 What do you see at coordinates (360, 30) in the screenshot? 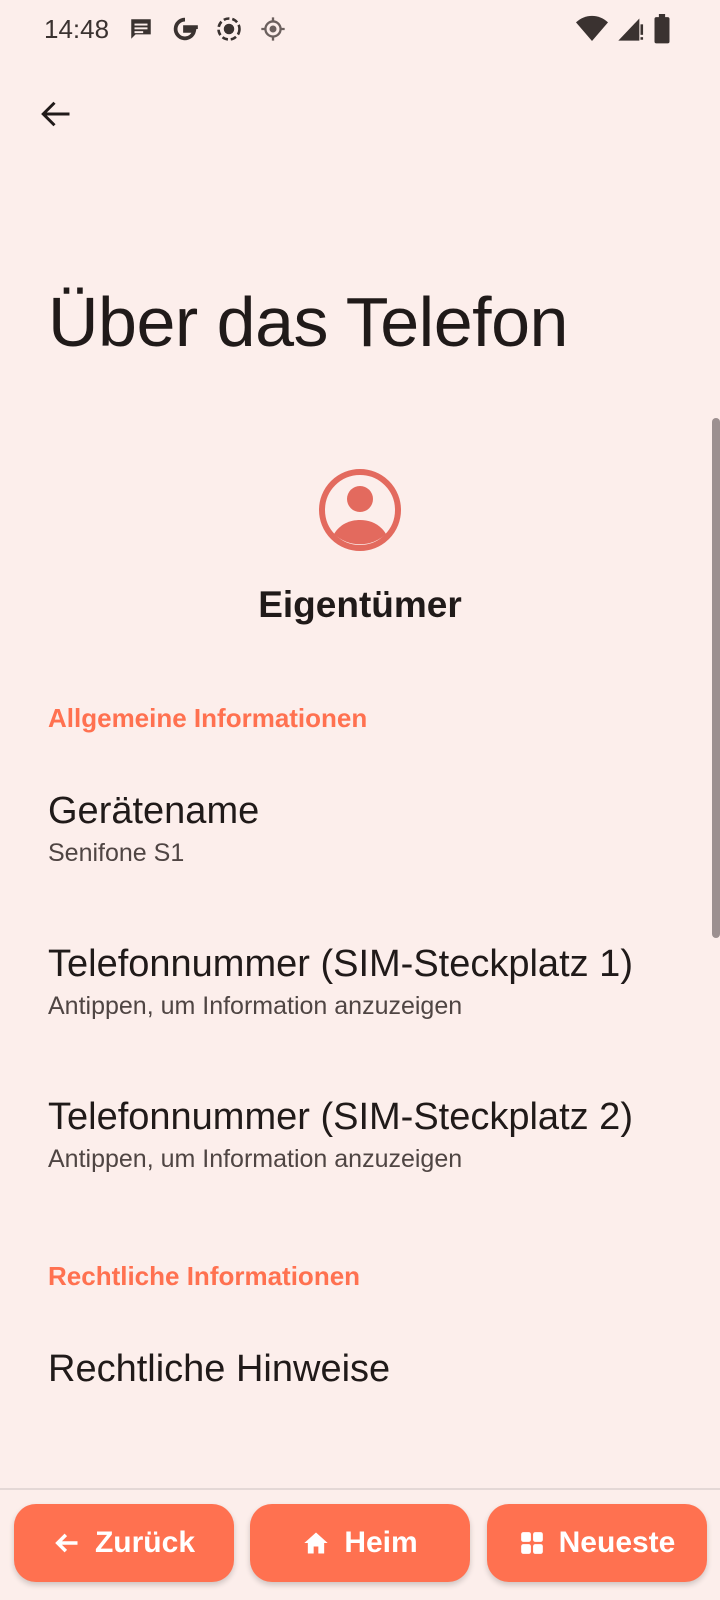
I see `status-bar: 14:48` at bounding box center [360, 30].